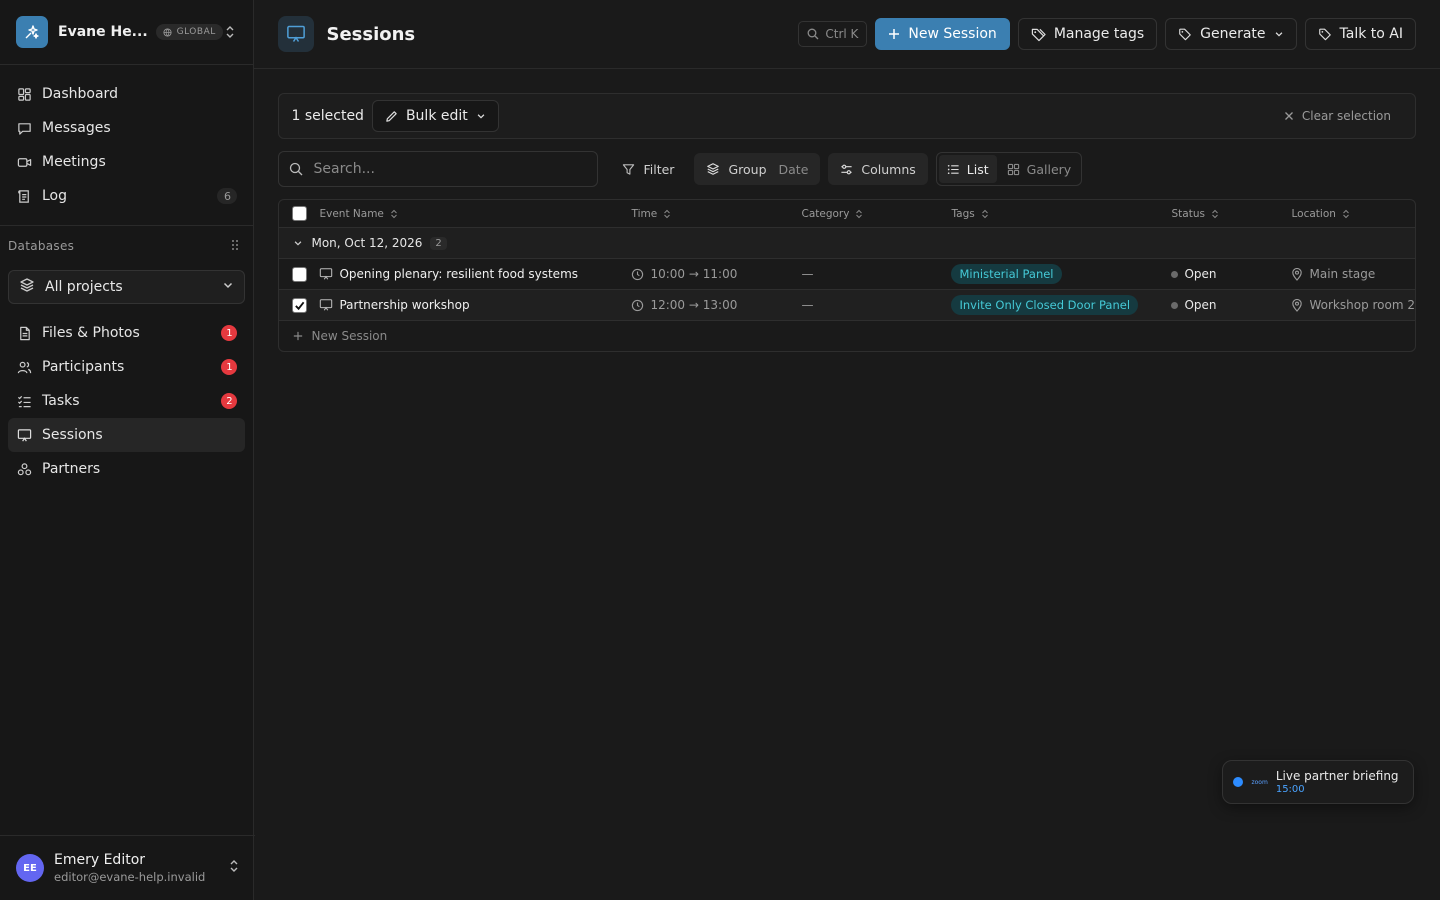 This screenshot has width=1440, height=900. Describe the element at coordinates (41, 246) in the screenshot. I see `databases-heading-label: Databases` at that location.